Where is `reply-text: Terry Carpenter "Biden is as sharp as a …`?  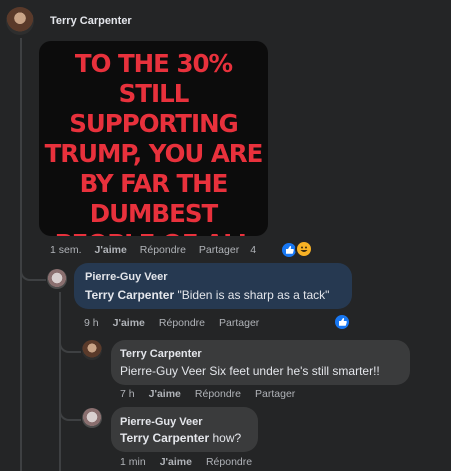 reply-text: Terry Carpenter "Biden is as sharp as a … is located at coordinates (207, 295).